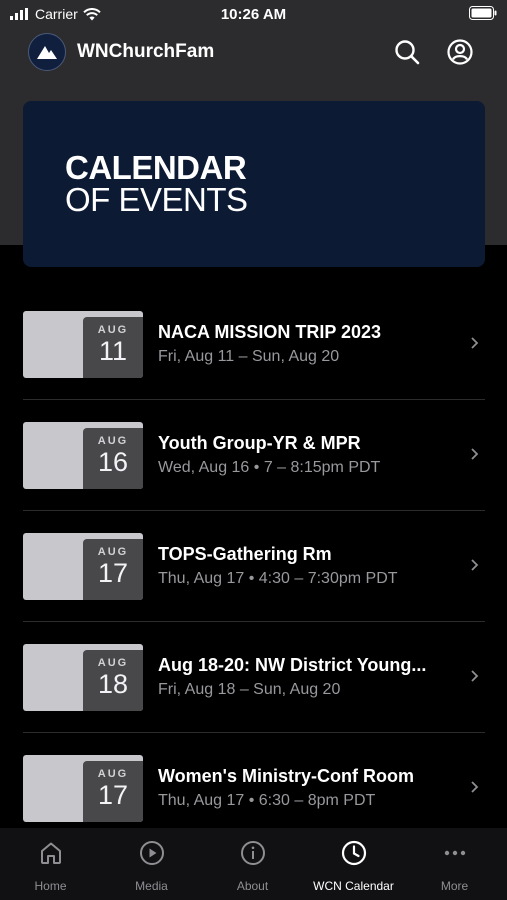 This screenshot has height=900, width=507. I want to click on search-button, so click(407, 52).